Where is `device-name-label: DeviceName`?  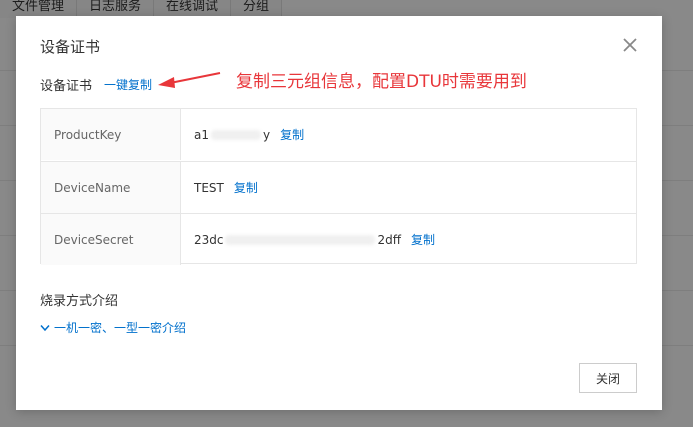
device-name-label: DeviceName is located at coordinates (111, 187).